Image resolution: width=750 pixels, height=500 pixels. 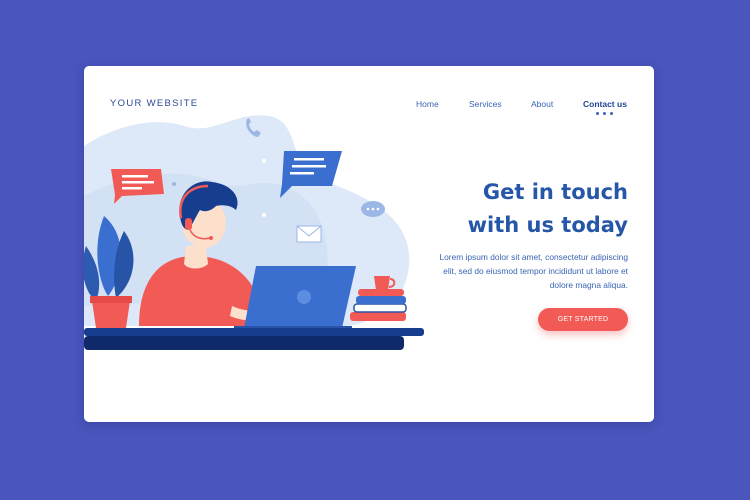 What do you see at coordinates (542, 104) in the screenshot?
I see `nav-about: About` at bounding box center [542, 104].